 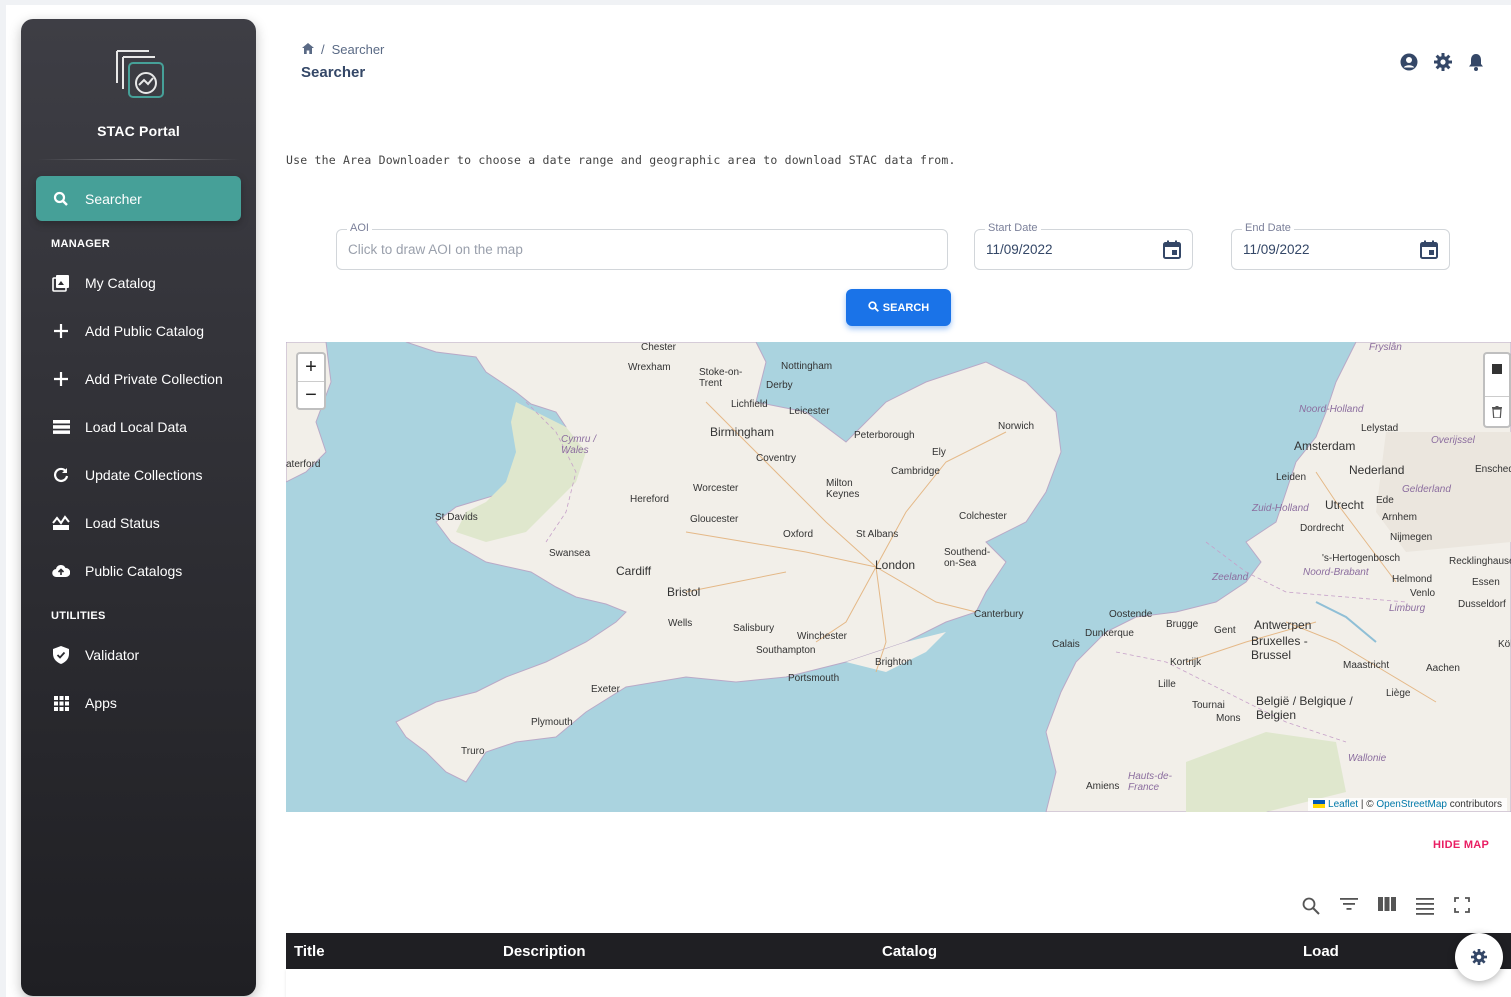 I want to click on column-header-description: Description, so click(x=544, y=951).